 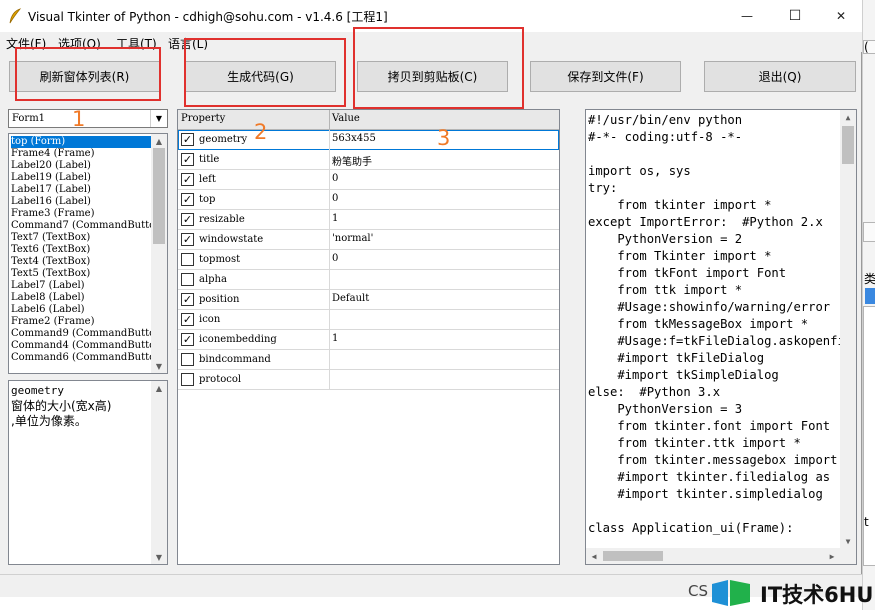 What do you see at coordinates (605, 76) in the screenshot?
I see `save-to-file-button: 保存到文件(F)` at bounding box center [605, 76].